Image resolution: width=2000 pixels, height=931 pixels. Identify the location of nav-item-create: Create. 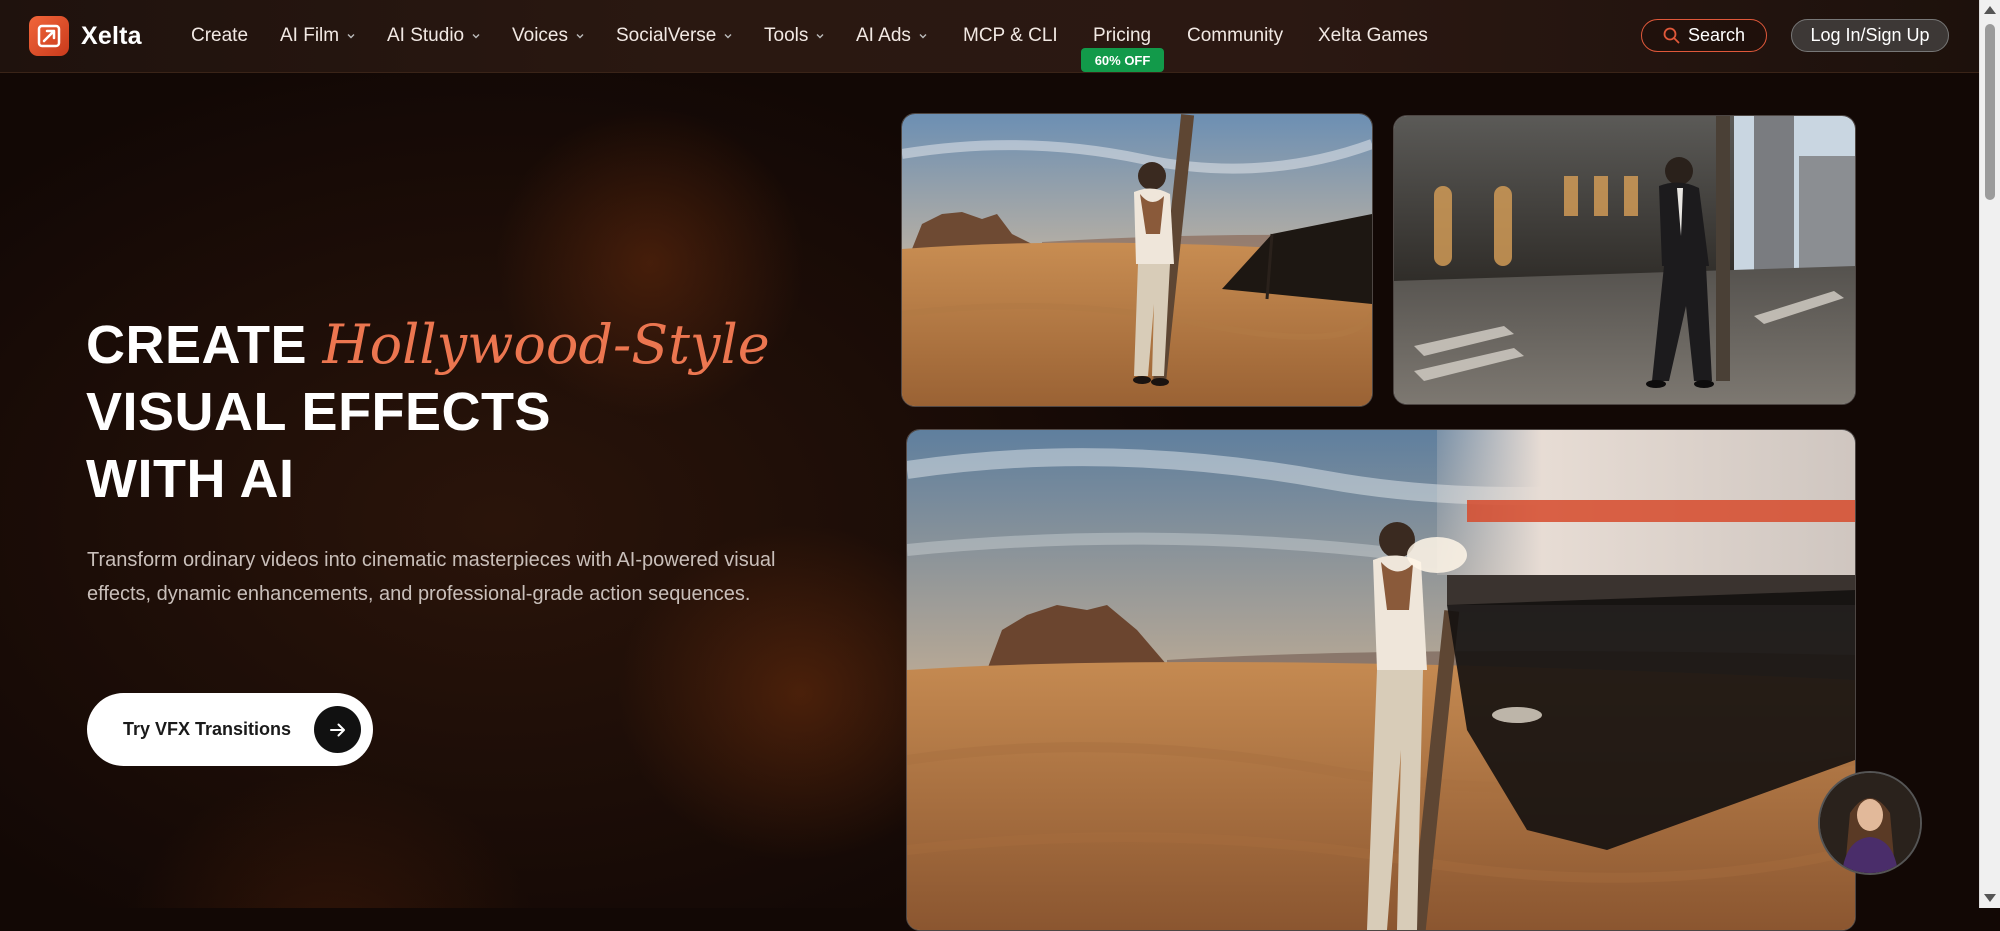
(219, 36).